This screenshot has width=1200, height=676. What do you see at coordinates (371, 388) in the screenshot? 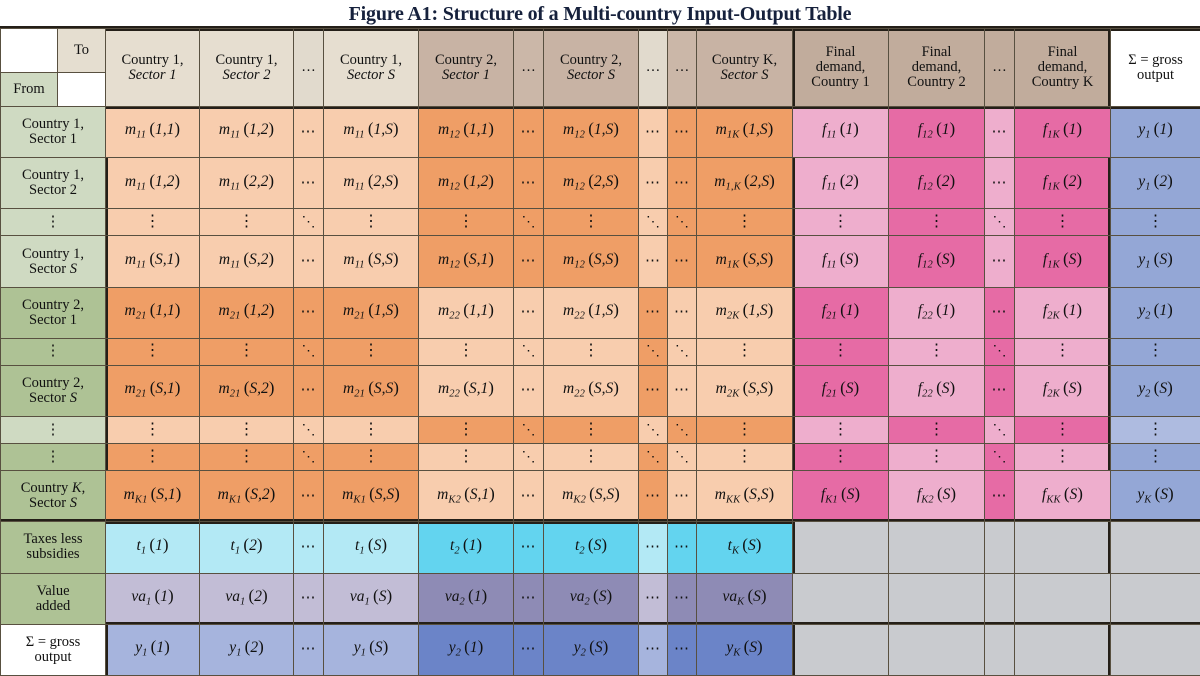
I see `formula: m21 (S,S)` at bounding box center [371, 388].